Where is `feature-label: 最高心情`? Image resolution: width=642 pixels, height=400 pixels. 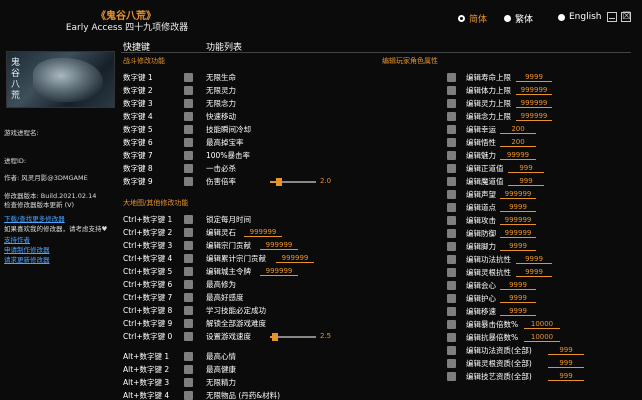
feature-label: 最高心情 is located at coordinates (221, 356).